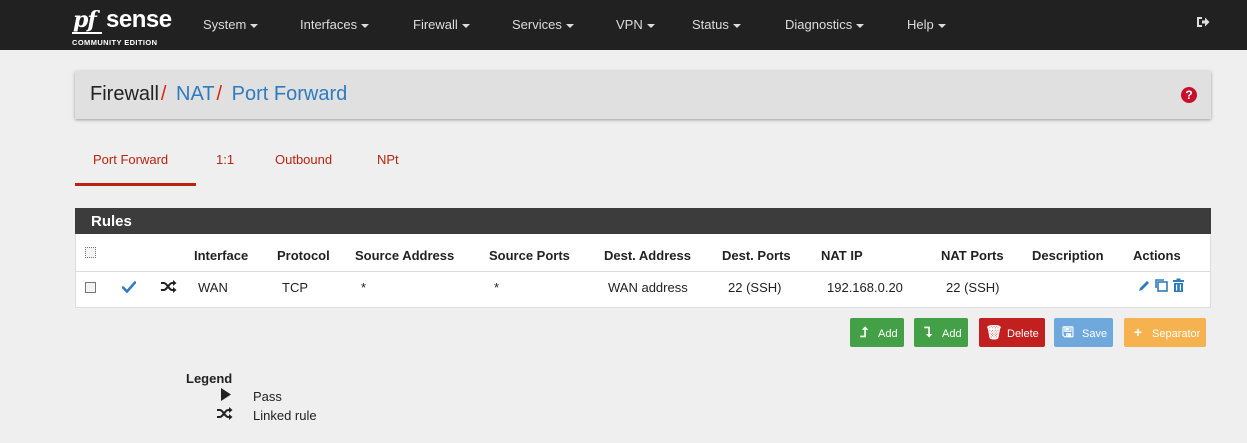 The height and width of the screenshot is (443, 1247). What do you see at coordinates (864, 332) in the screenshot?
I see `arrow-up-icon: ⮥` at bounding box center [864, 332].